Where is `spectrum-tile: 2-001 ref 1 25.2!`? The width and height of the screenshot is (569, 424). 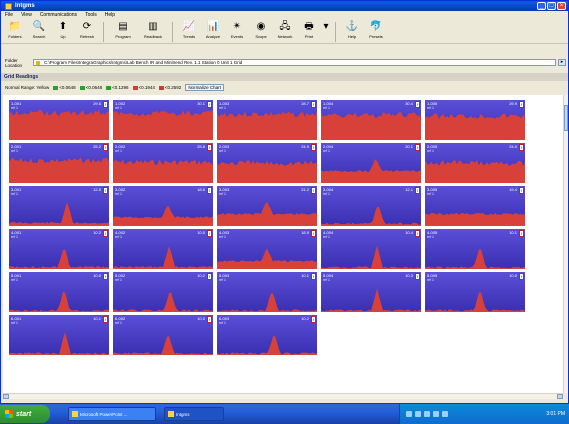
spectrum-tile: 2-001 ref 1 25.2! is located at coordinates (59, 163).